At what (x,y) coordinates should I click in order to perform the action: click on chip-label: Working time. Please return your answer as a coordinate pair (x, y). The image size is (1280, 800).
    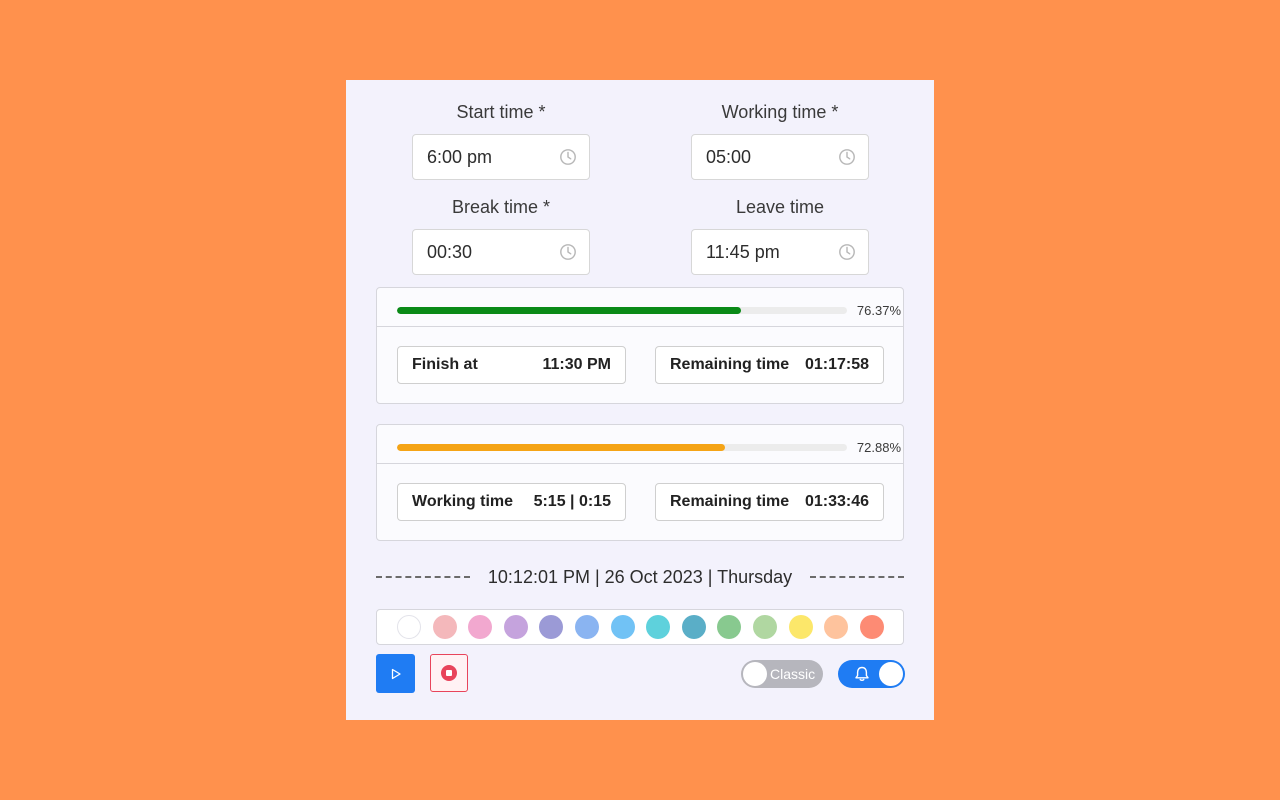
    Looking at the image, I should click on (463, 501).